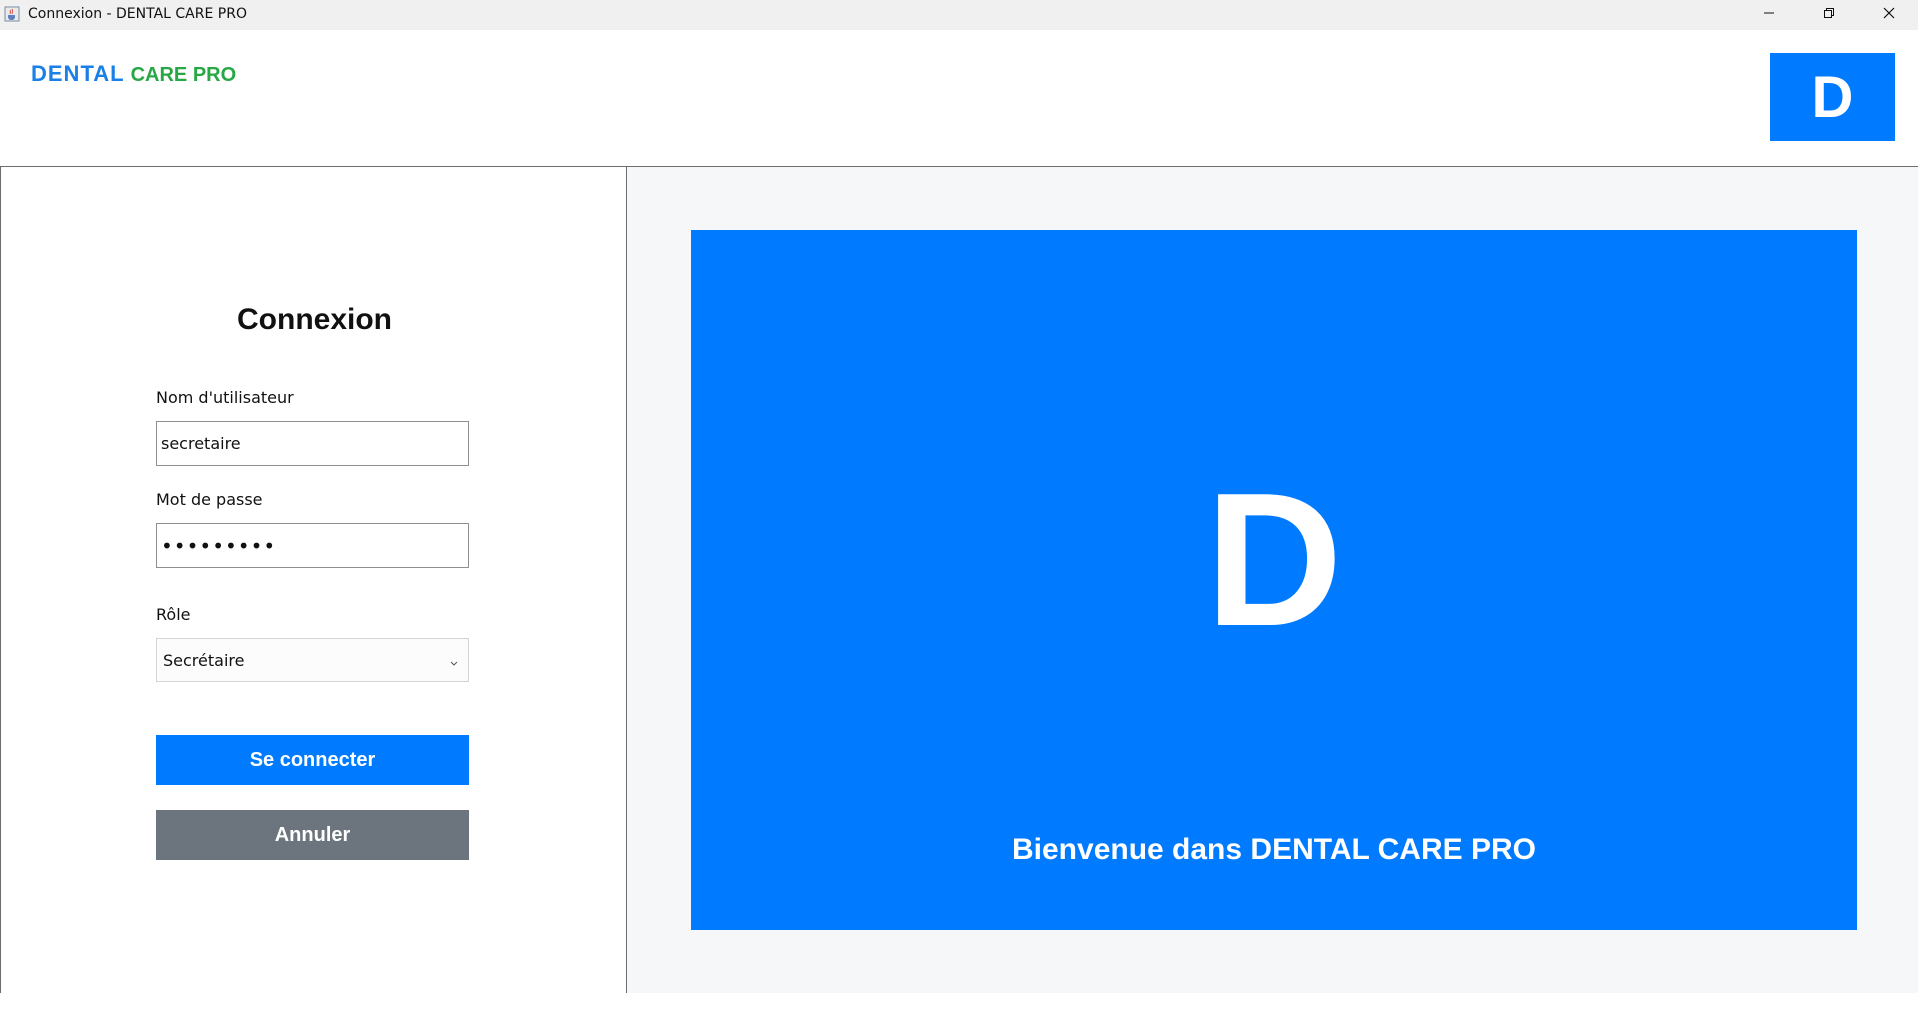 The width and height of the screenshot is (1918, 1017). Describe the element at coordinates (209, 499) in the screenshot. I see `password-label: Mot de passe` at that location.